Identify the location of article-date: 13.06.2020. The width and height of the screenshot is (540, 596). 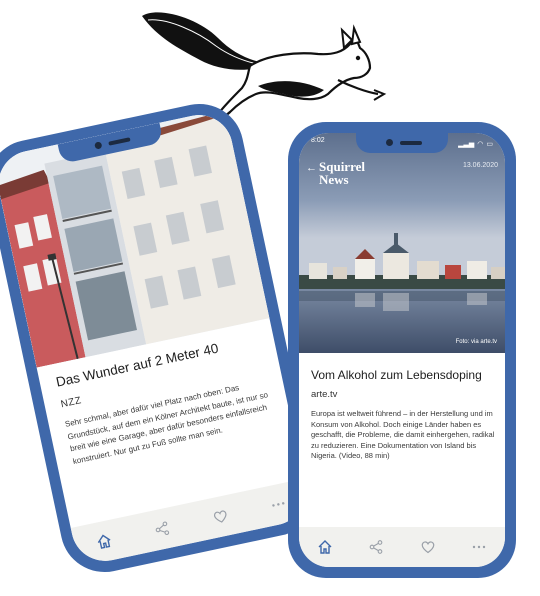
(480, 165).